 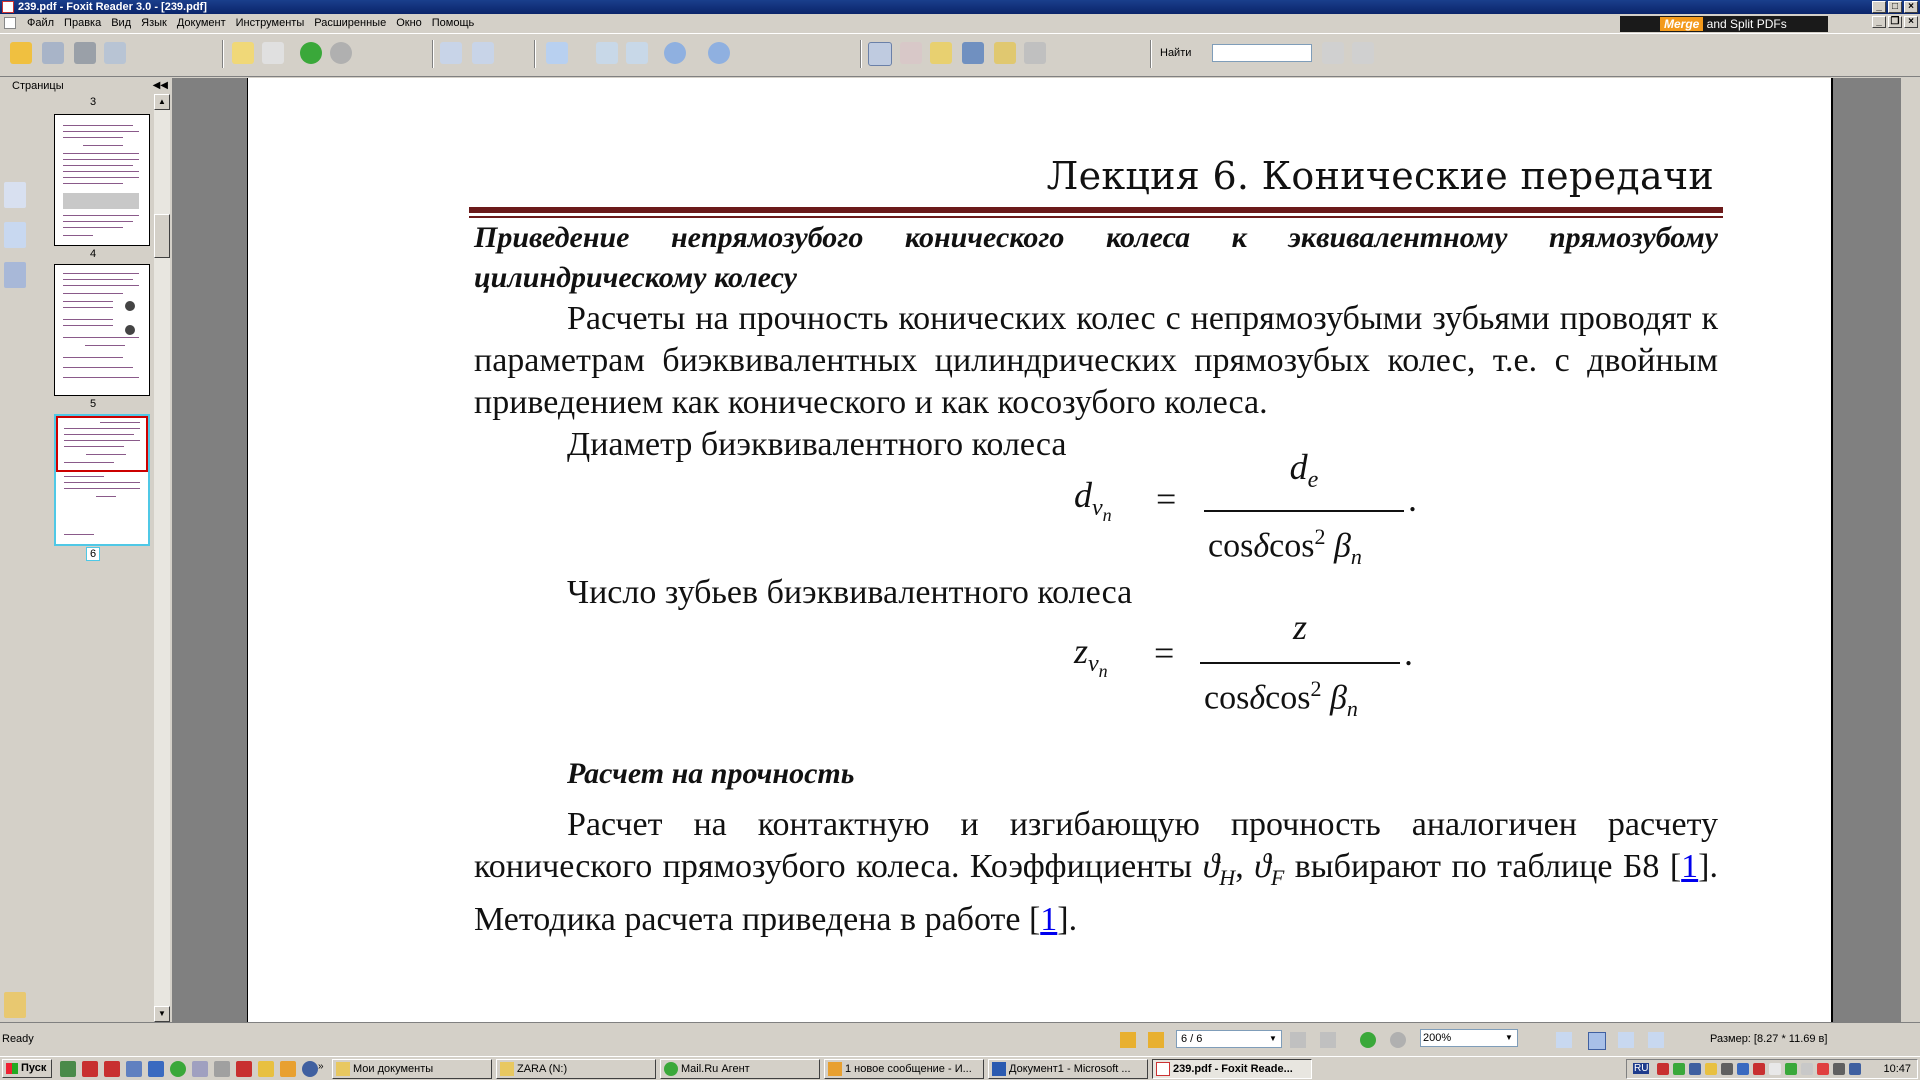 What do you see at coordinates (1363, 53) in the screenshot?
I see `find-next-icon` at bounding box center [1363, 53].